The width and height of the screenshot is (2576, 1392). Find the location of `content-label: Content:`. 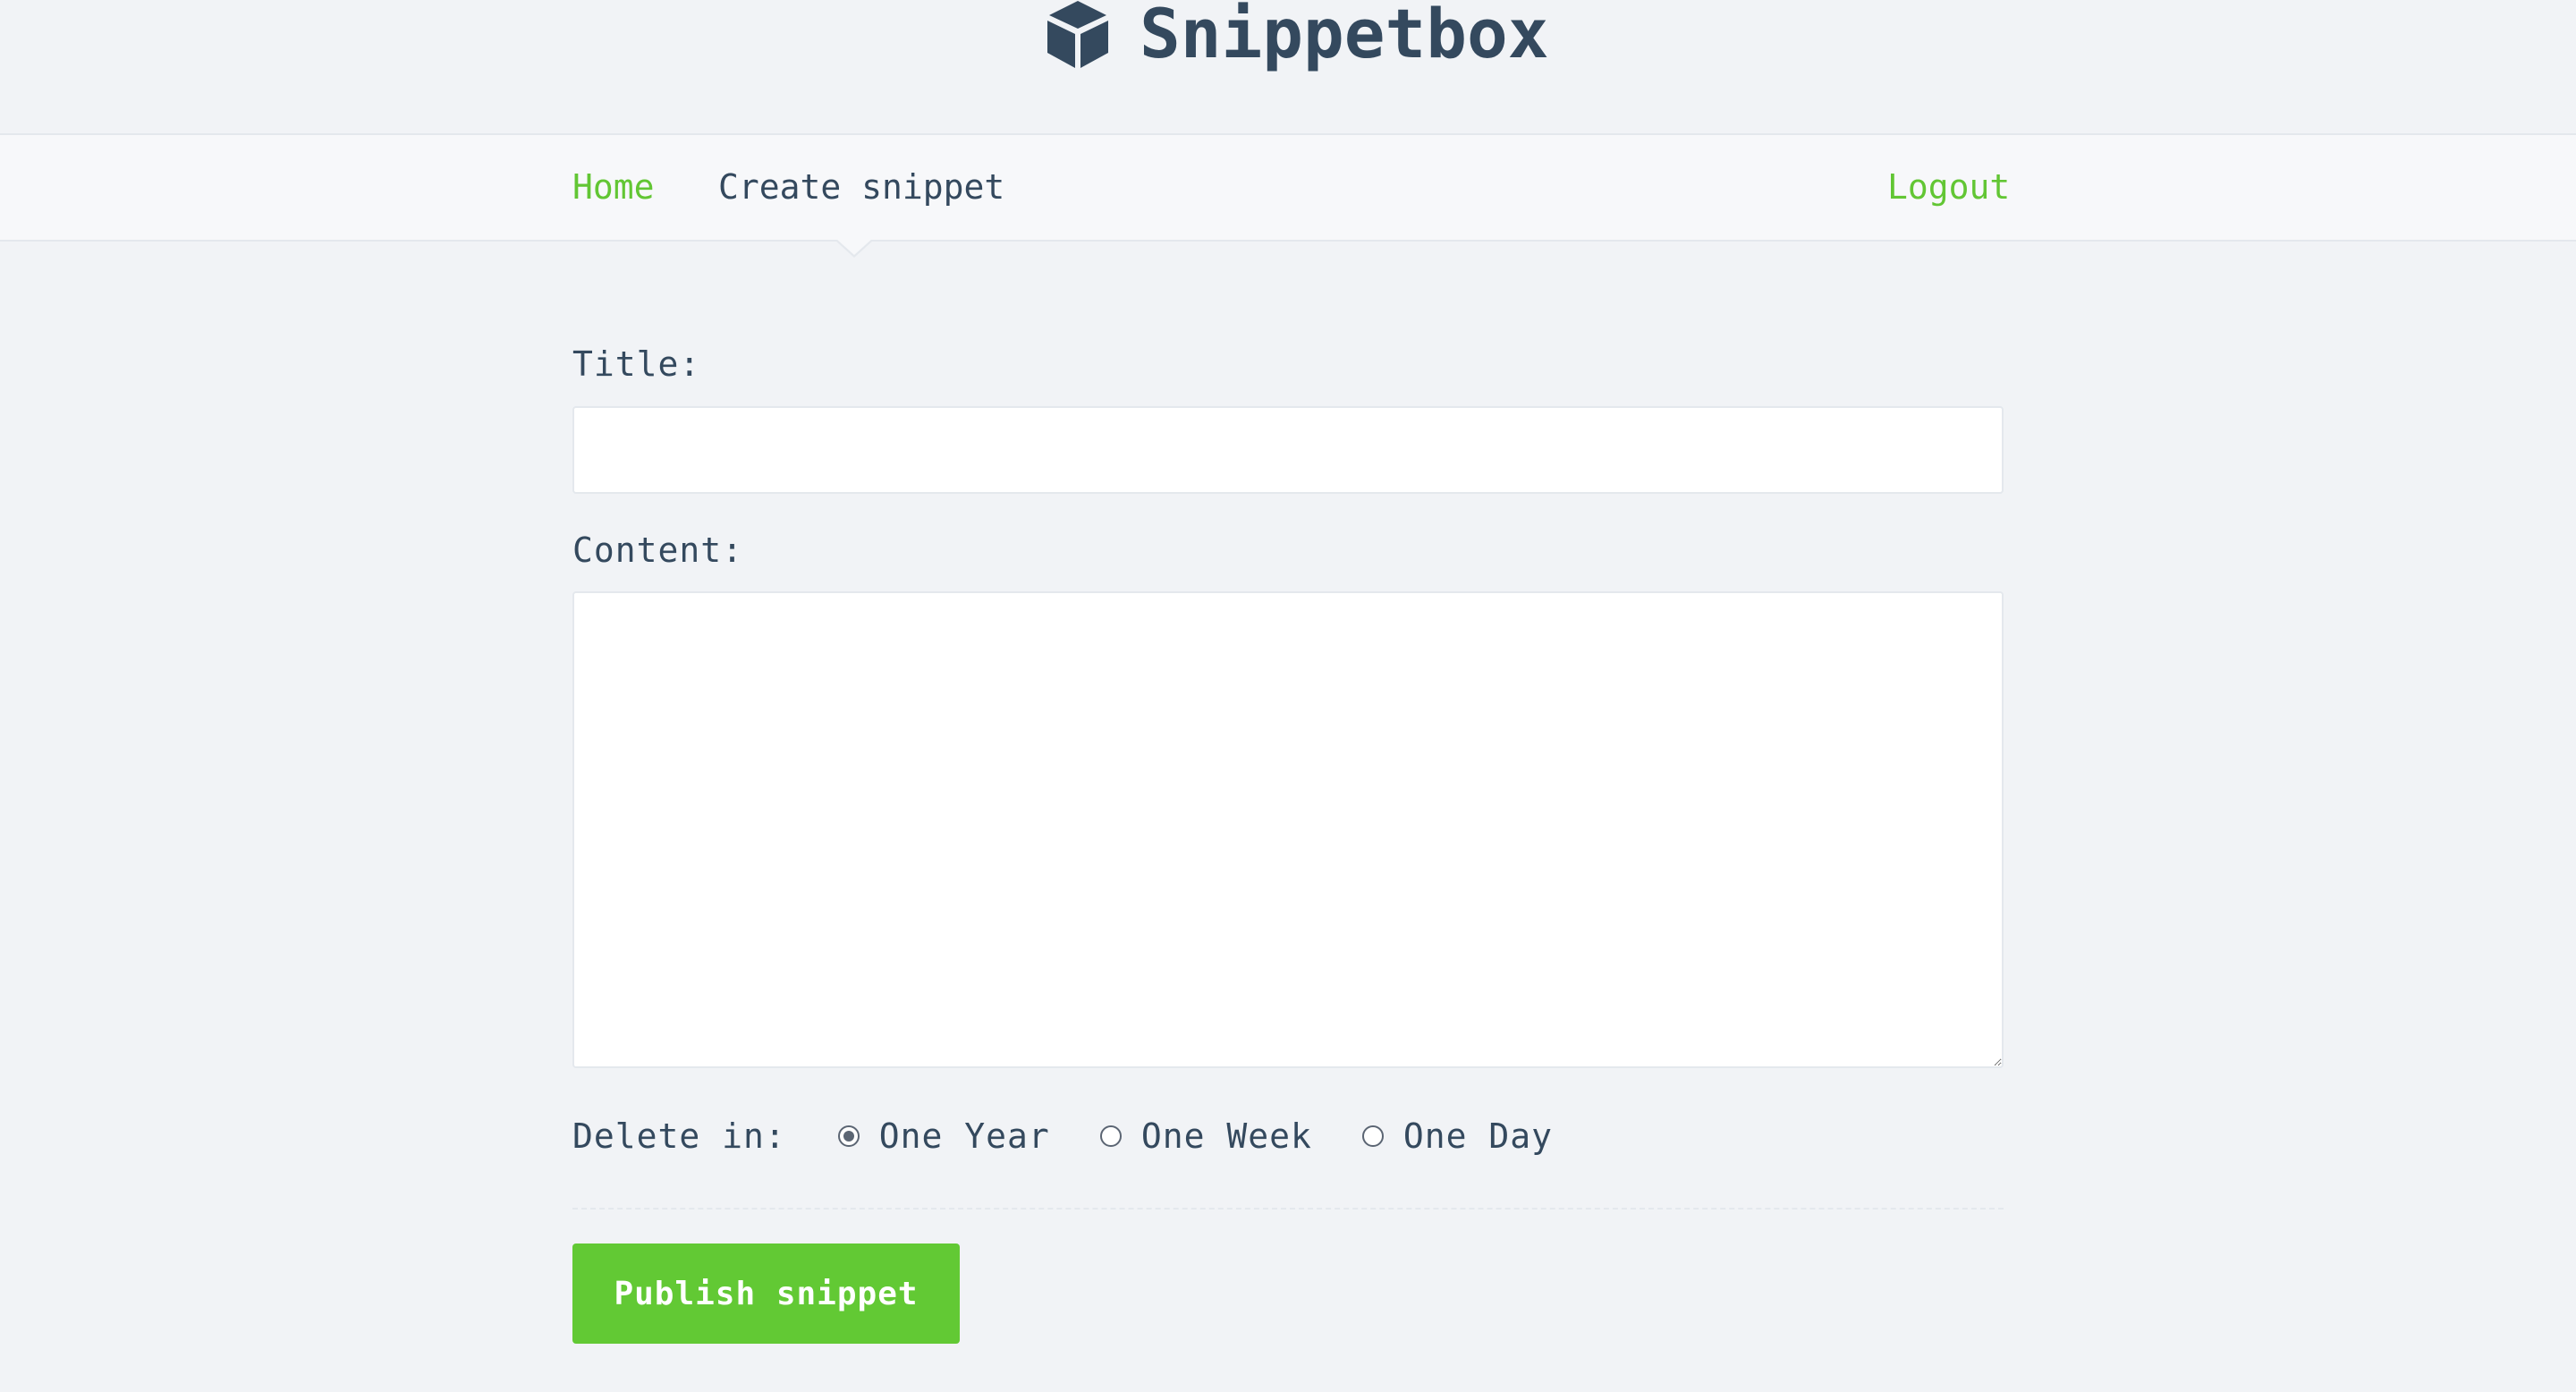

content-label: Content: is located at coordinates (658, 550).